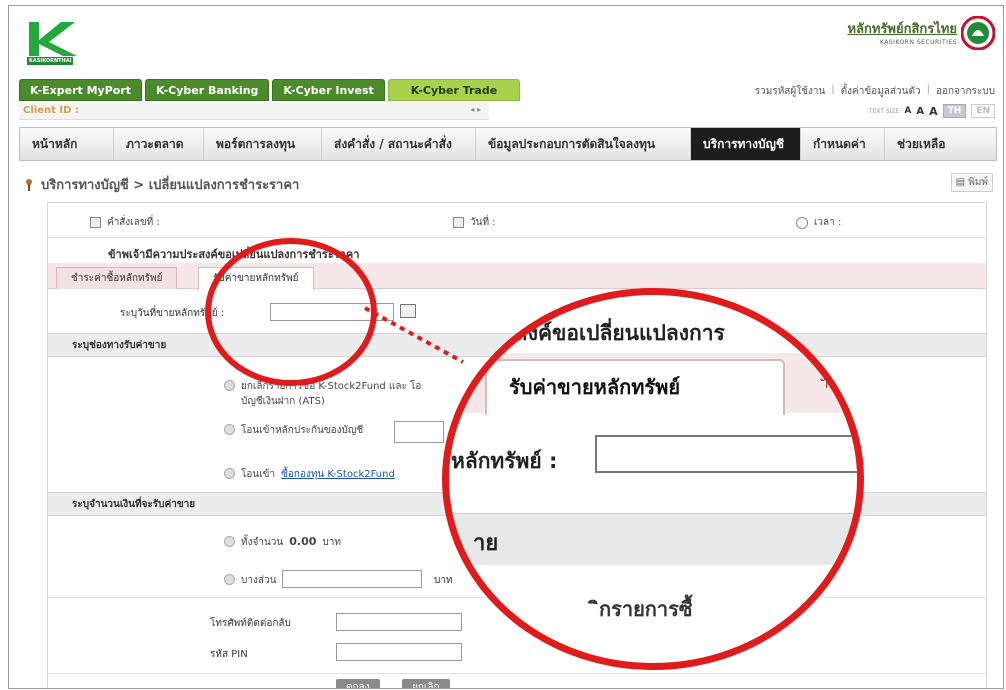 The image size is (1006, 690). Describe the element at coordinates (595, 387) in the screenshot. I see `zoom-tab-label: รับค่าขายหลักทรัพย์` at that location.